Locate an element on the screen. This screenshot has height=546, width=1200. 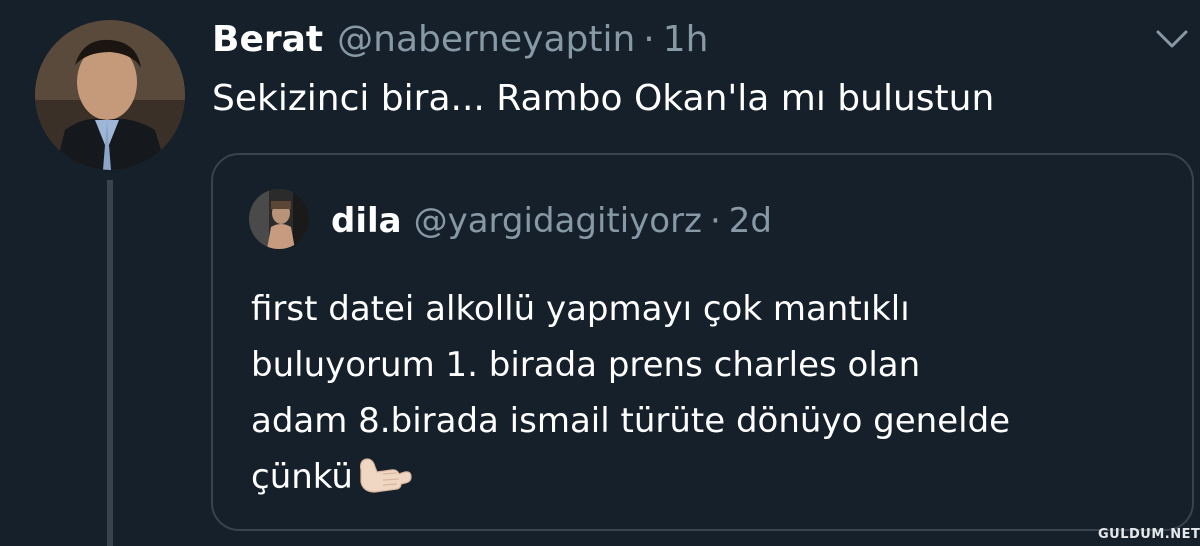
tweet-time: 1h is located at coordinates (686, 39).